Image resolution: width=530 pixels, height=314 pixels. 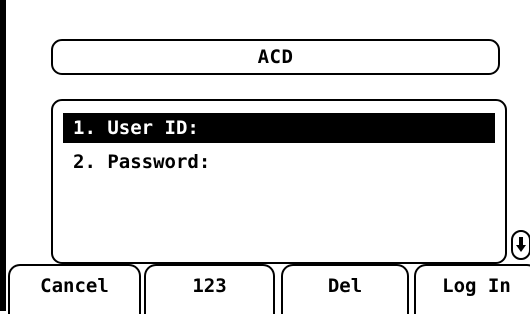 I want to click on softkey-label: Log In, so click(x=476, y=286).